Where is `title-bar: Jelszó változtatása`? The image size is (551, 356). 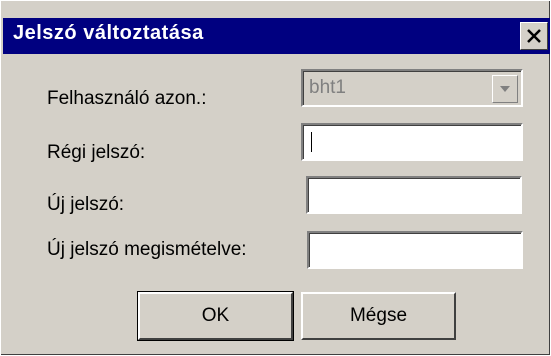
title-bar: Jelszó változtatása is located at coordinates (276, 36).